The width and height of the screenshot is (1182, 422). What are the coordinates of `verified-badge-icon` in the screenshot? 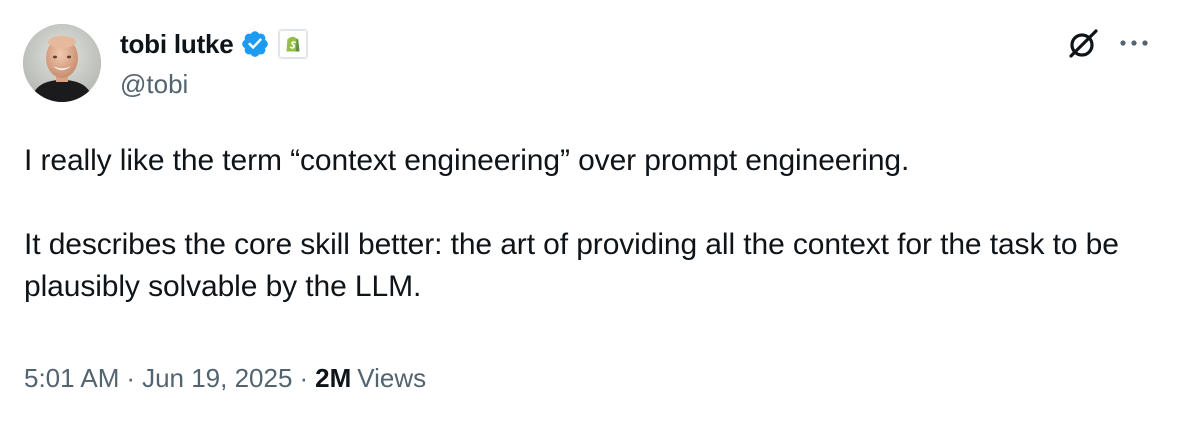 It's located at (255, 44).